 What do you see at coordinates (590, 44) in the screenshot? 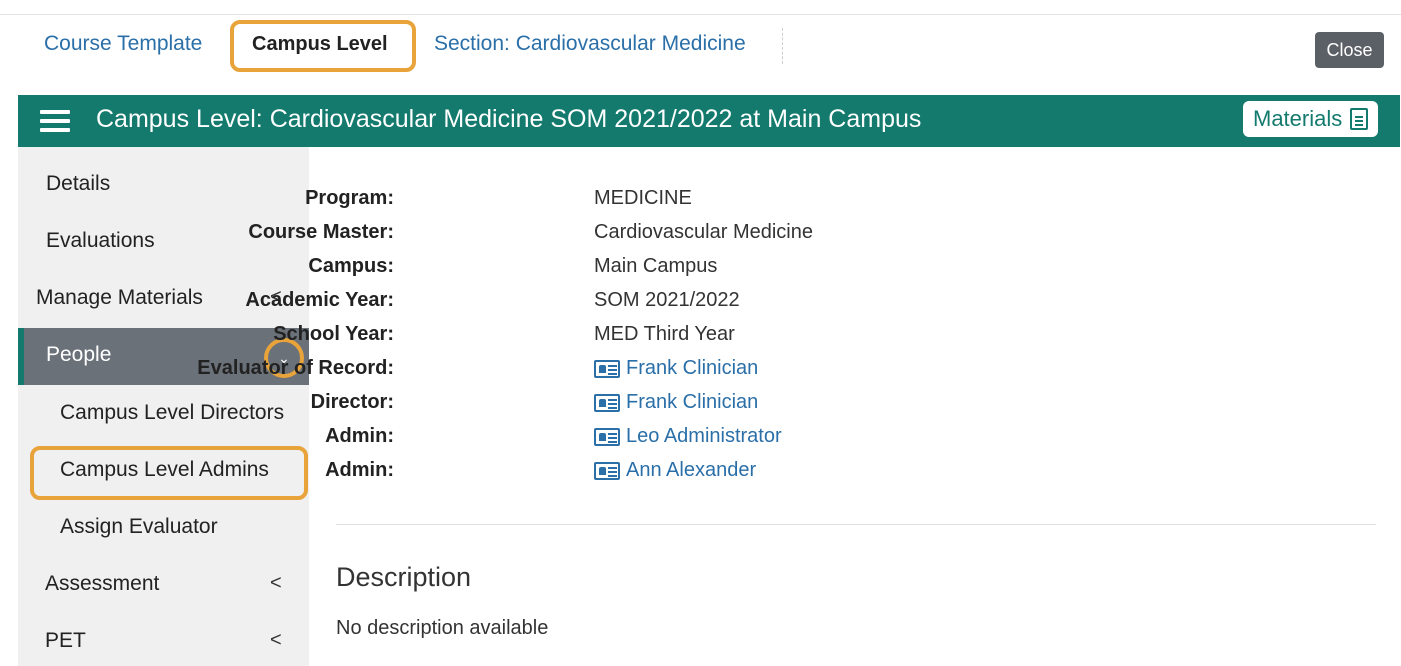
I see `tab-section: Section: Cardiovascular Medicine` at bounding box center [590, 44].